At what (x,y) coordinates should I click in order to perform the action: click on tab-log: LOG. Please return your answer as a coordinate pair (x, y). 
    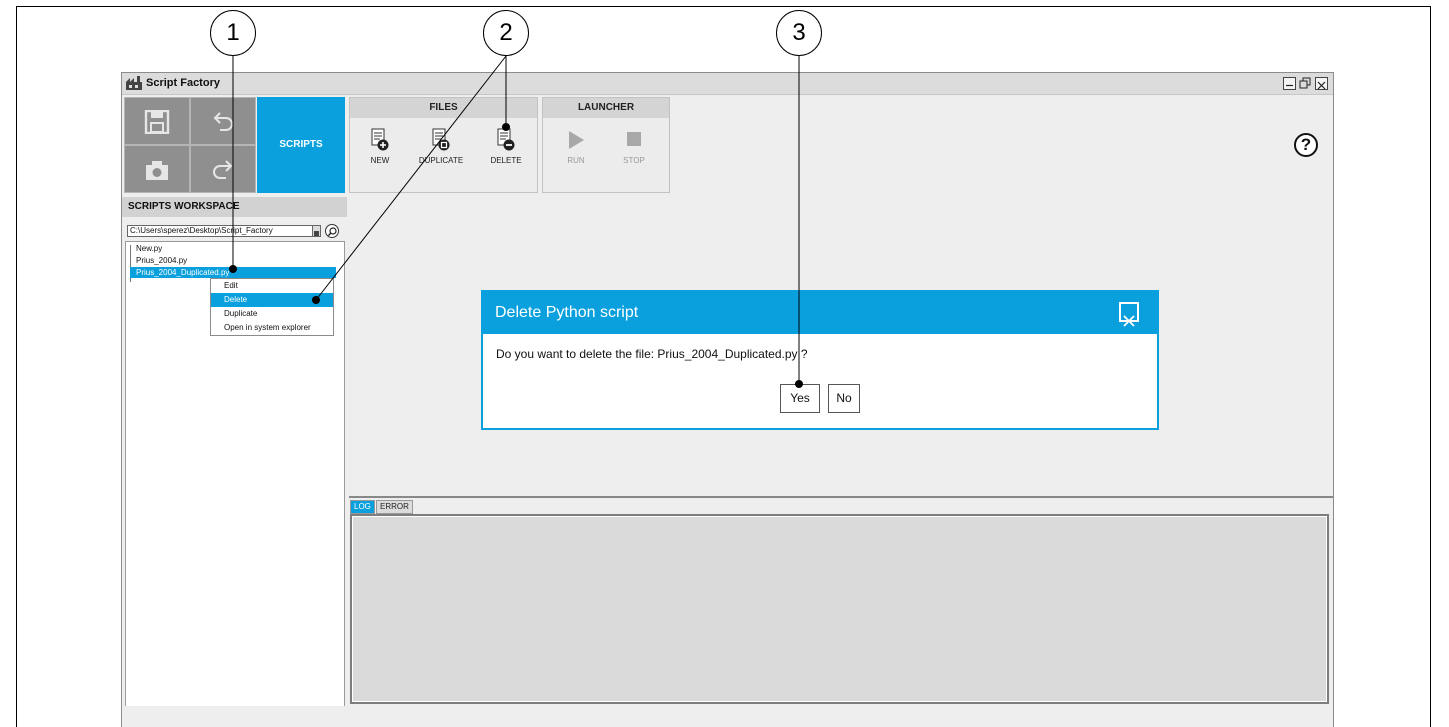
    Looking at the image, I should click on (362, 507).